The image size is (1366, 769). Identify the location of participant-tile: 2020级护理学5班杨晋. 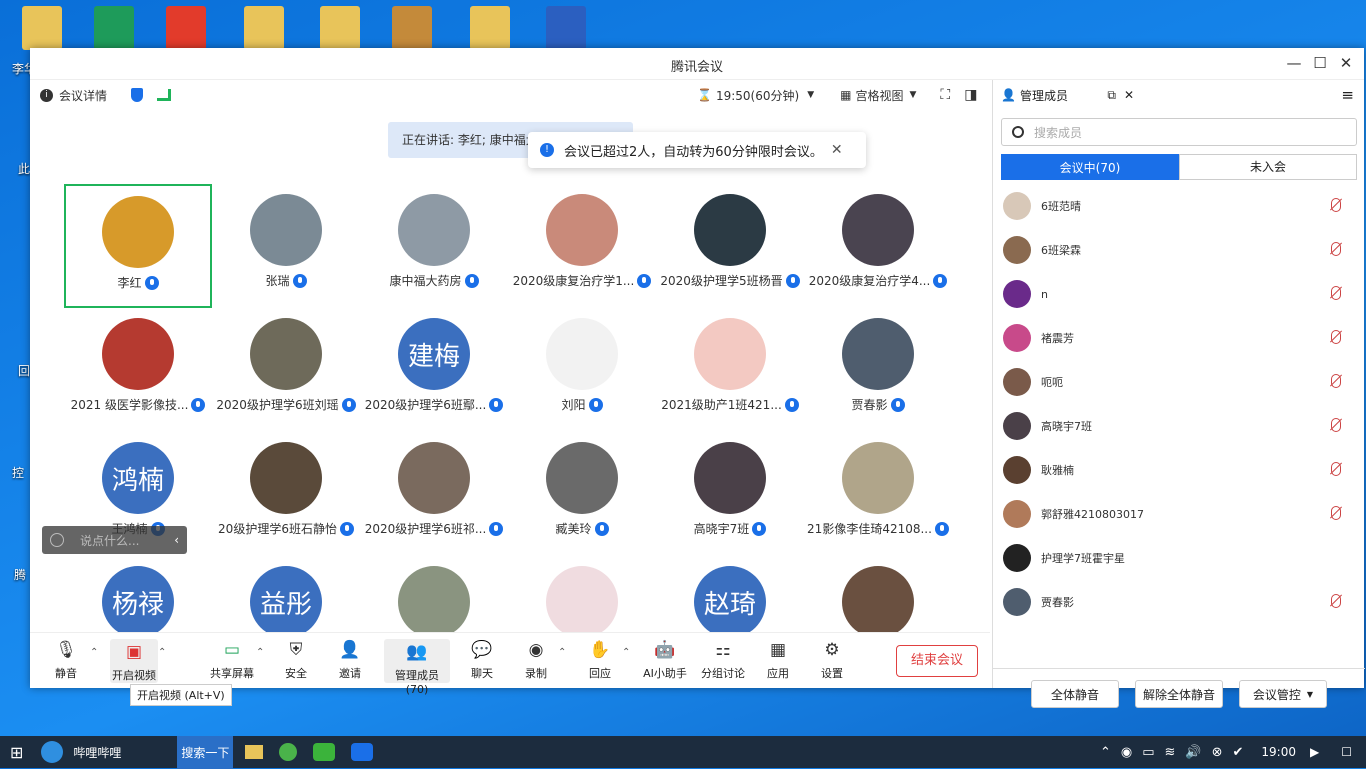
(730, 246).